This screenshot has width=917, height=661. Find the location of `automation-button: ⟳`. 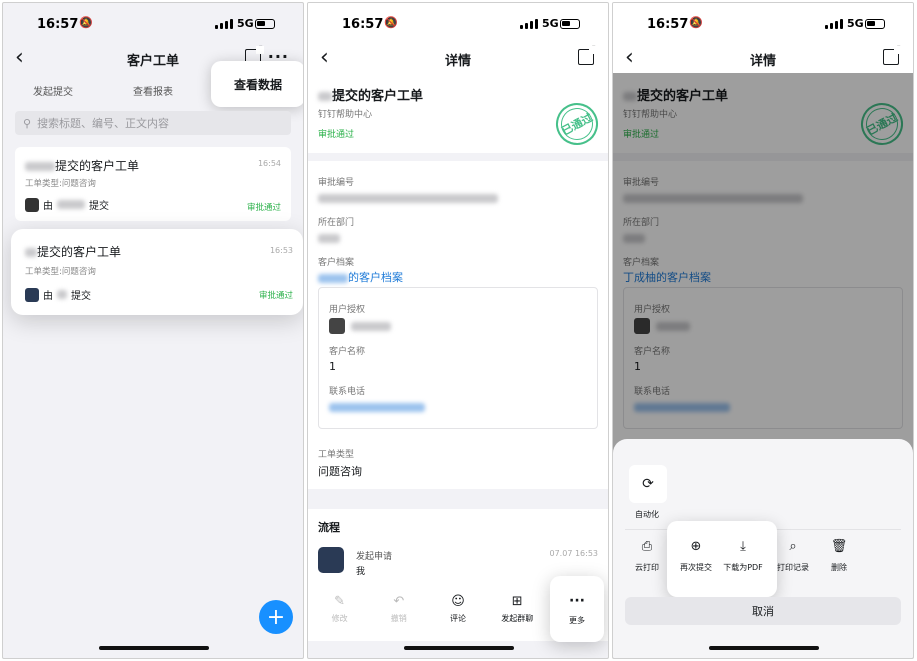

automation-button: ⟳ is located at coordinates (648, 484).